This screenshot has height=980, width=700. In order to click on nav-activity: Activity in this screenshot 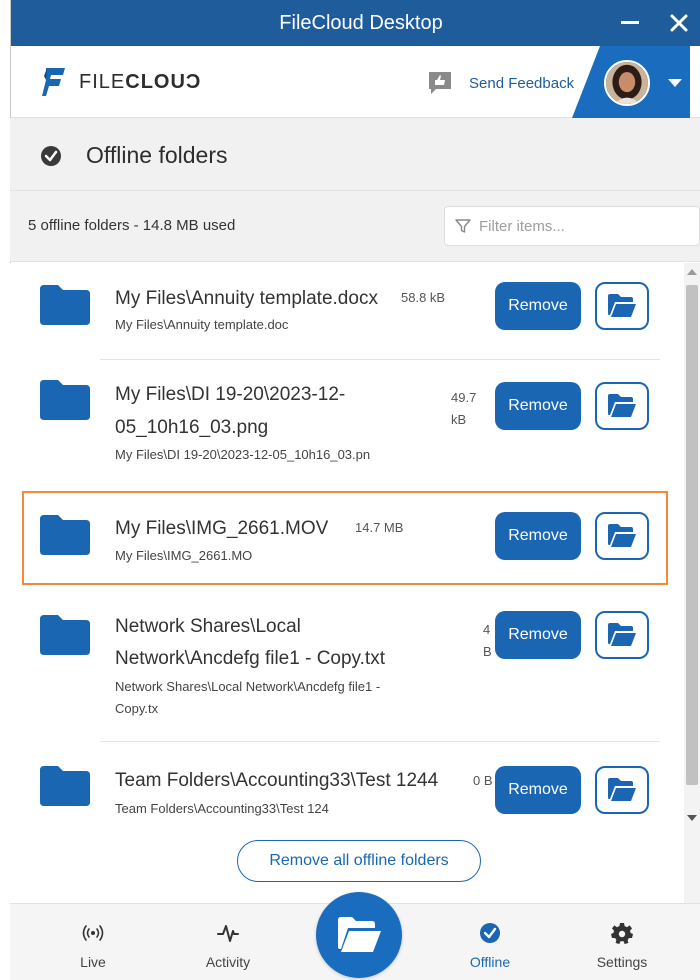, I will do `click(228, 946)`.